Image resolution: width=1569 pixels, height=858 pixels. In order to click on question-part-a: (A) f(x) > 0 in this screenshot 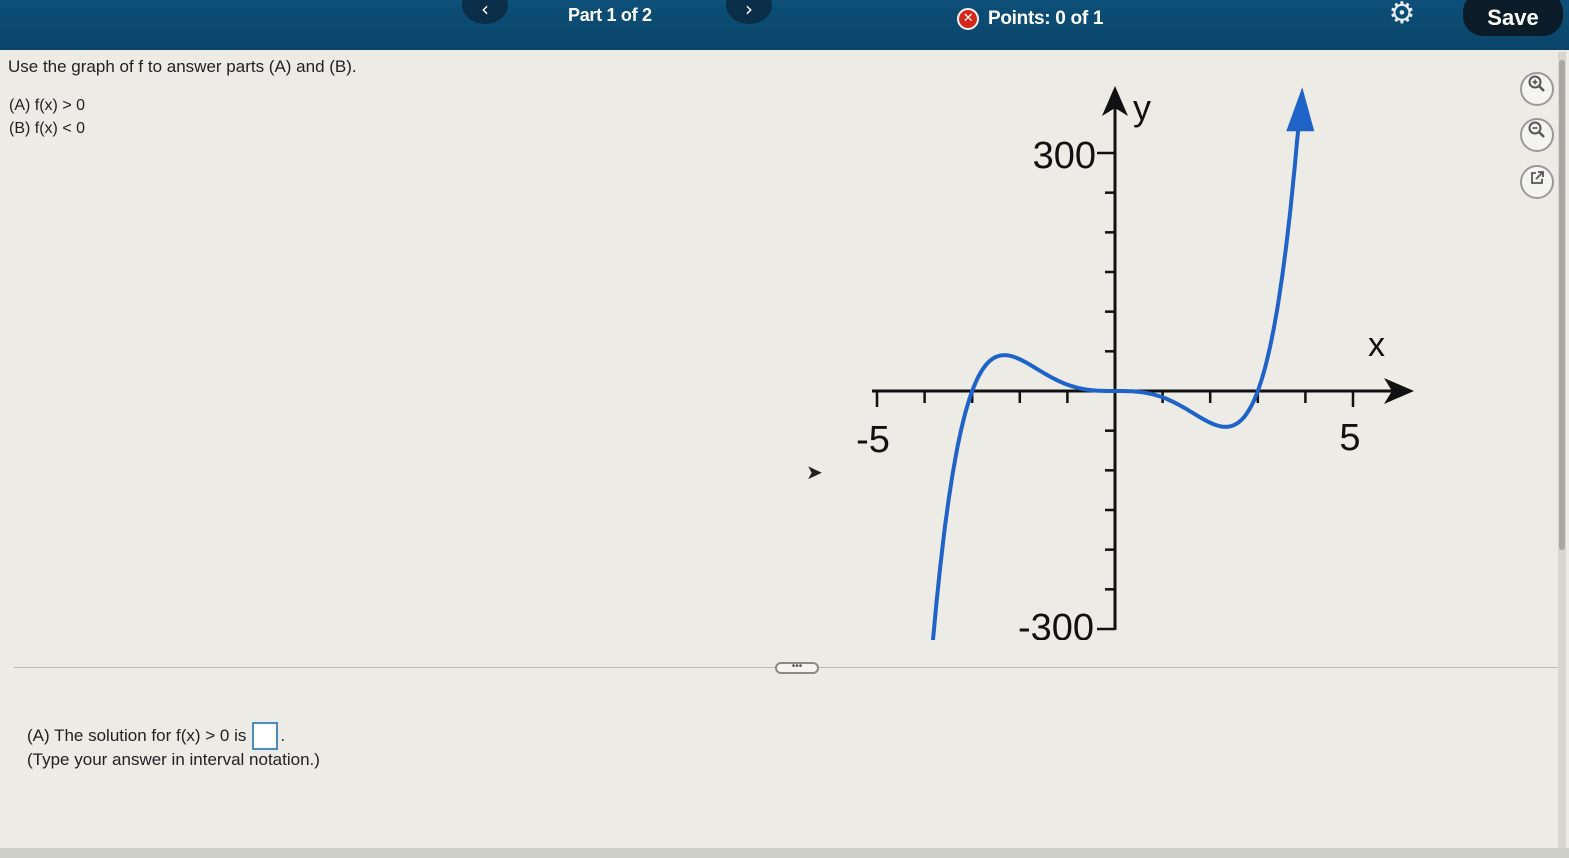, I will do `click(47, 105)`.